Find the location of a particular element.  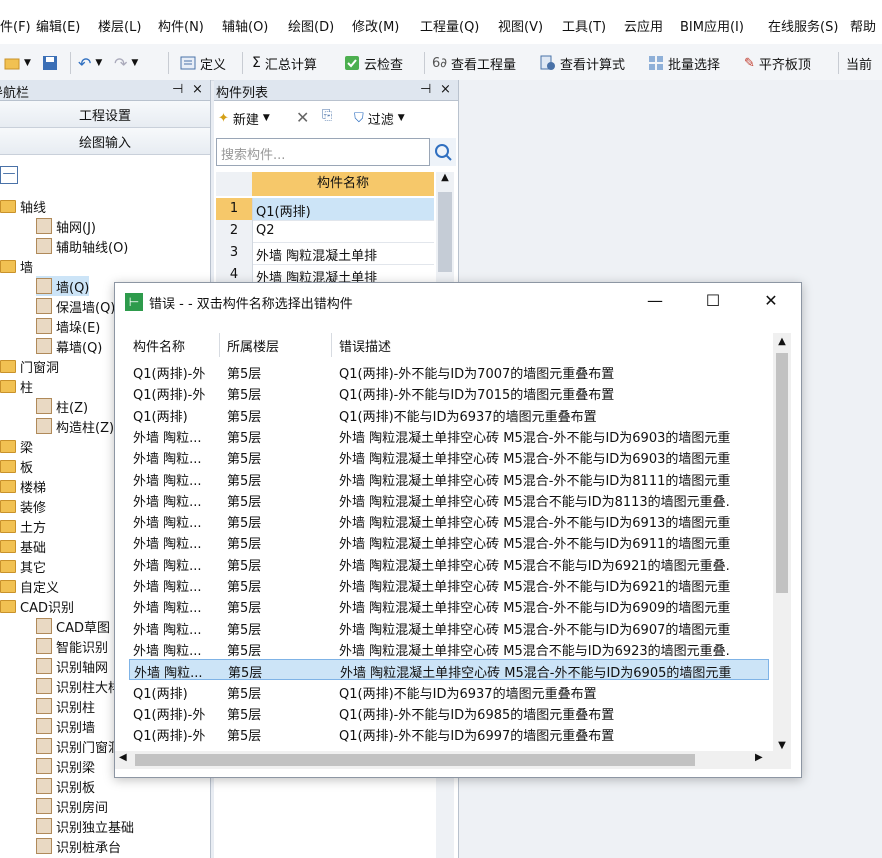

menu-aux-axis: 辅轴(O) is located at coordinates (245, 25).